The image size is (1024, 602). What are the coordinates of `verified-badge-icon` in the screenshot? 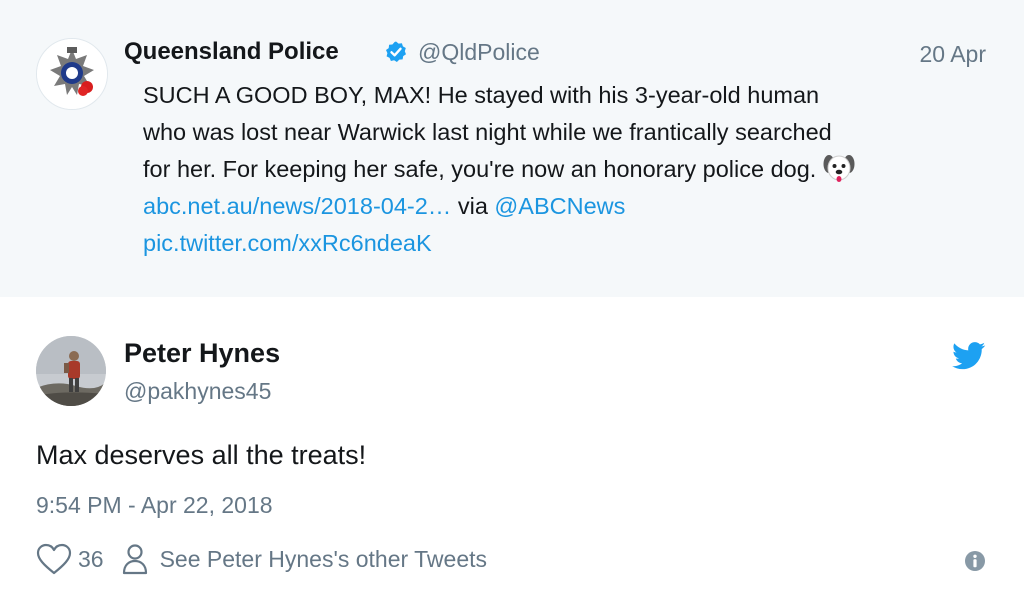 It's located at (396, 51).